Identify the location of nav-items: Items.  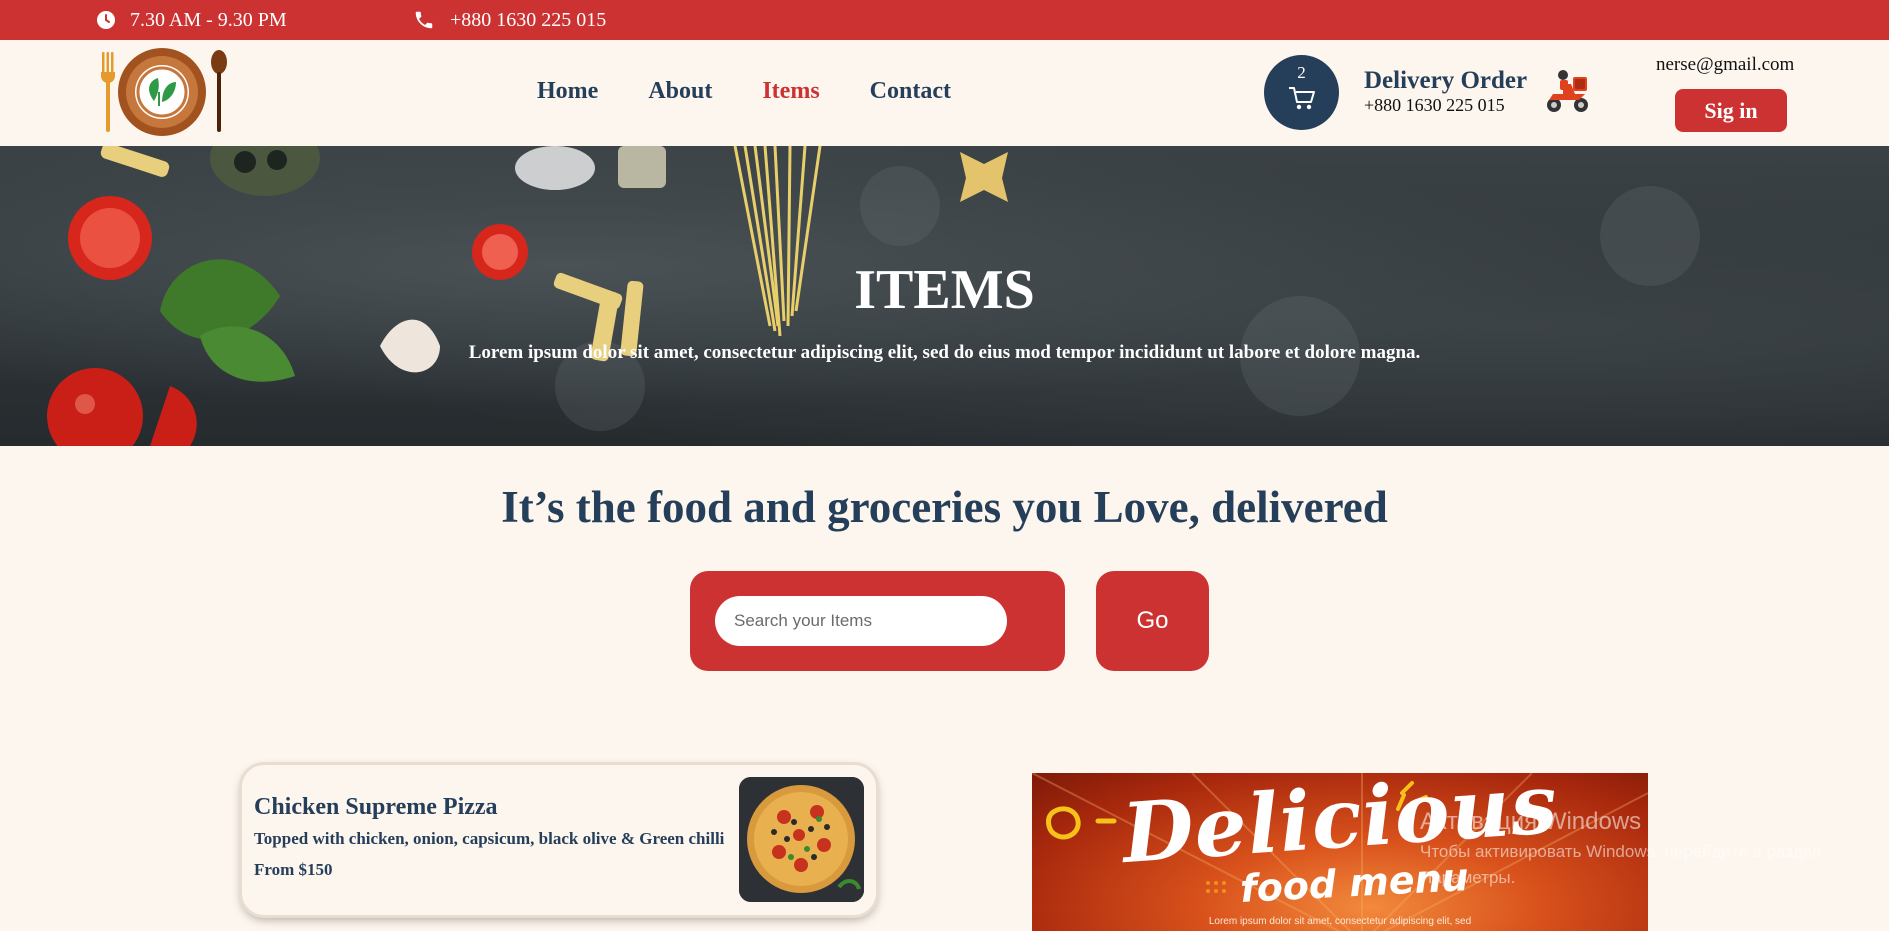
(790, 91).